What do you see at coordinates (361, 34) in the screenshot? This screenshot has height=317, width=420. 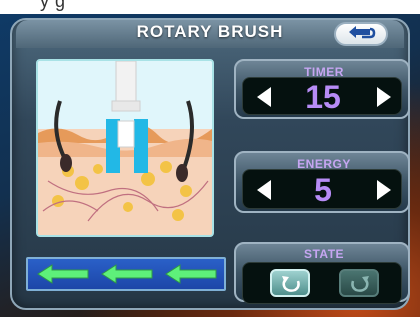 I see `back-button` at bounding box center [361, 34].